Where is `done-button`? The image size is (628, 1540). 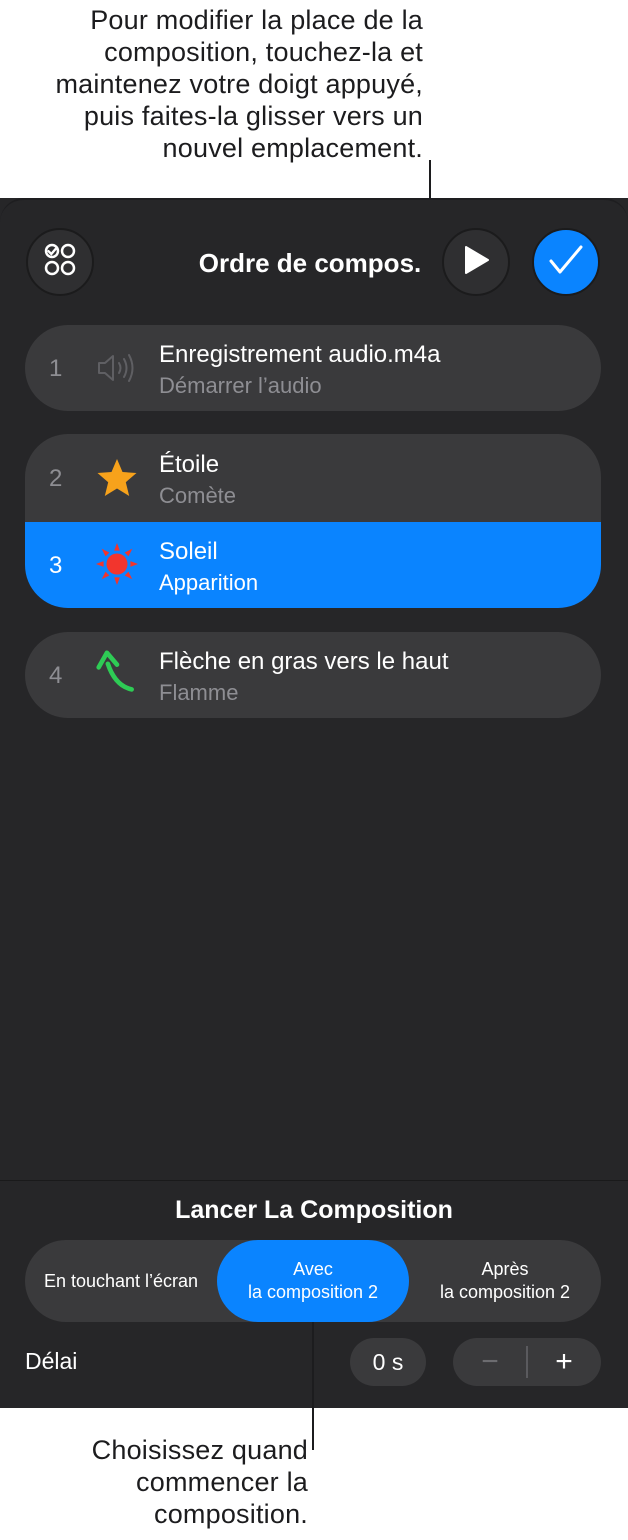 done-button is located at coordinates (566, 262).